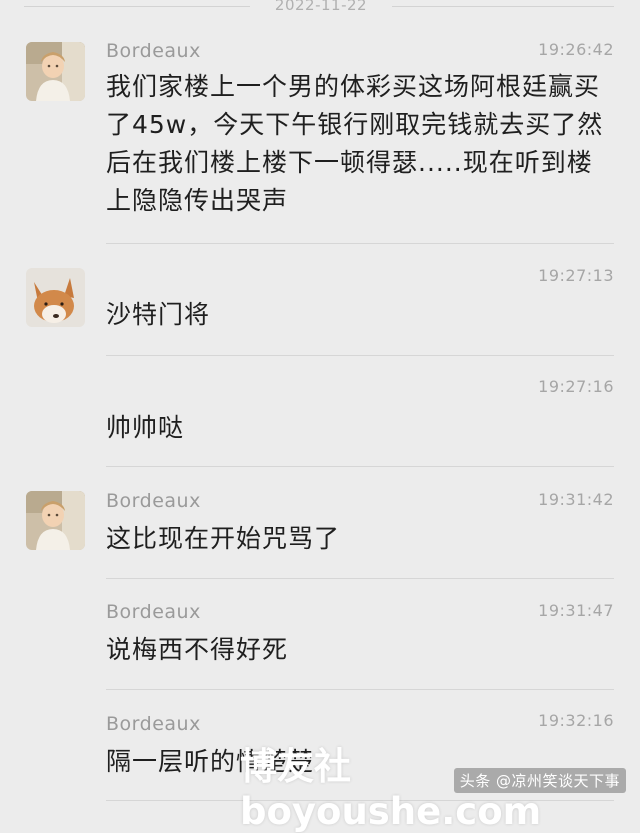  Describe the element at coordinates (320, 639) in the screenshot. I see `chat-message: Bordeaux 19:31:47 说梅西不得好死` at that location.